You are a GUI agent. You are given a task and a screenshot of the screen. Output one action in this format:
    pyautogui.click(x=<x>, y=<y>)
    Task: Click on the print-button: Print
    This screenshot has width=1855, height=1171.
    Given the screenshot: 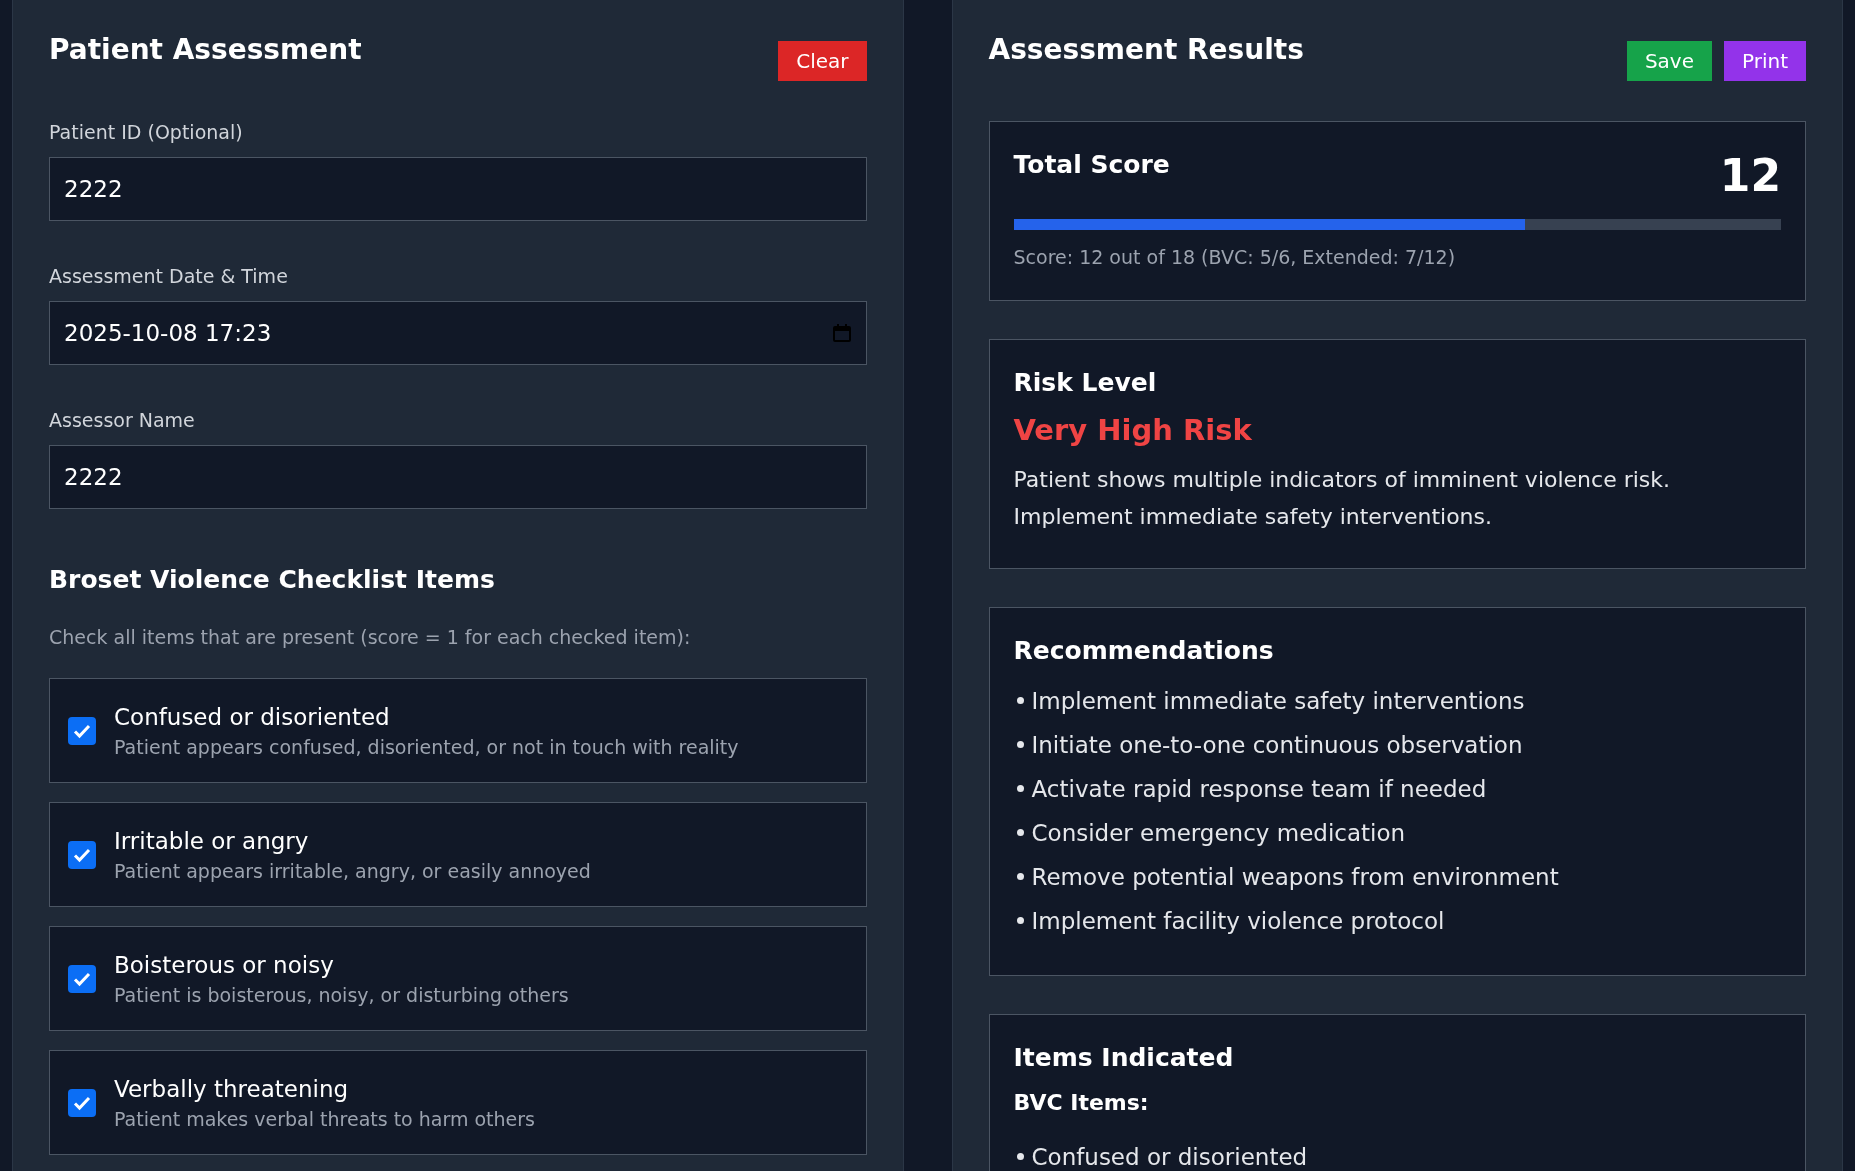 What is the action you would take?
    pyautogui.click(x=1765, y=61)
    